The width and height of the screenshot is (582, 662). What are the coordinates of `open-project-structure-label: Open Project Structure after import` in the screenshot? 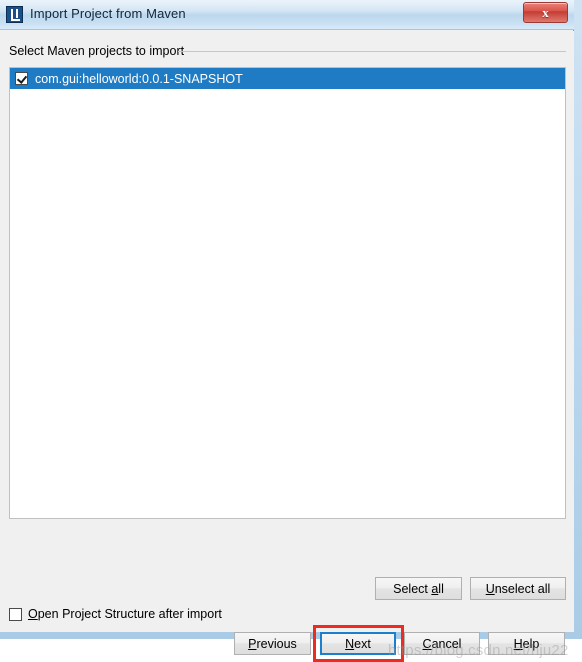 It's located at (125, 614).